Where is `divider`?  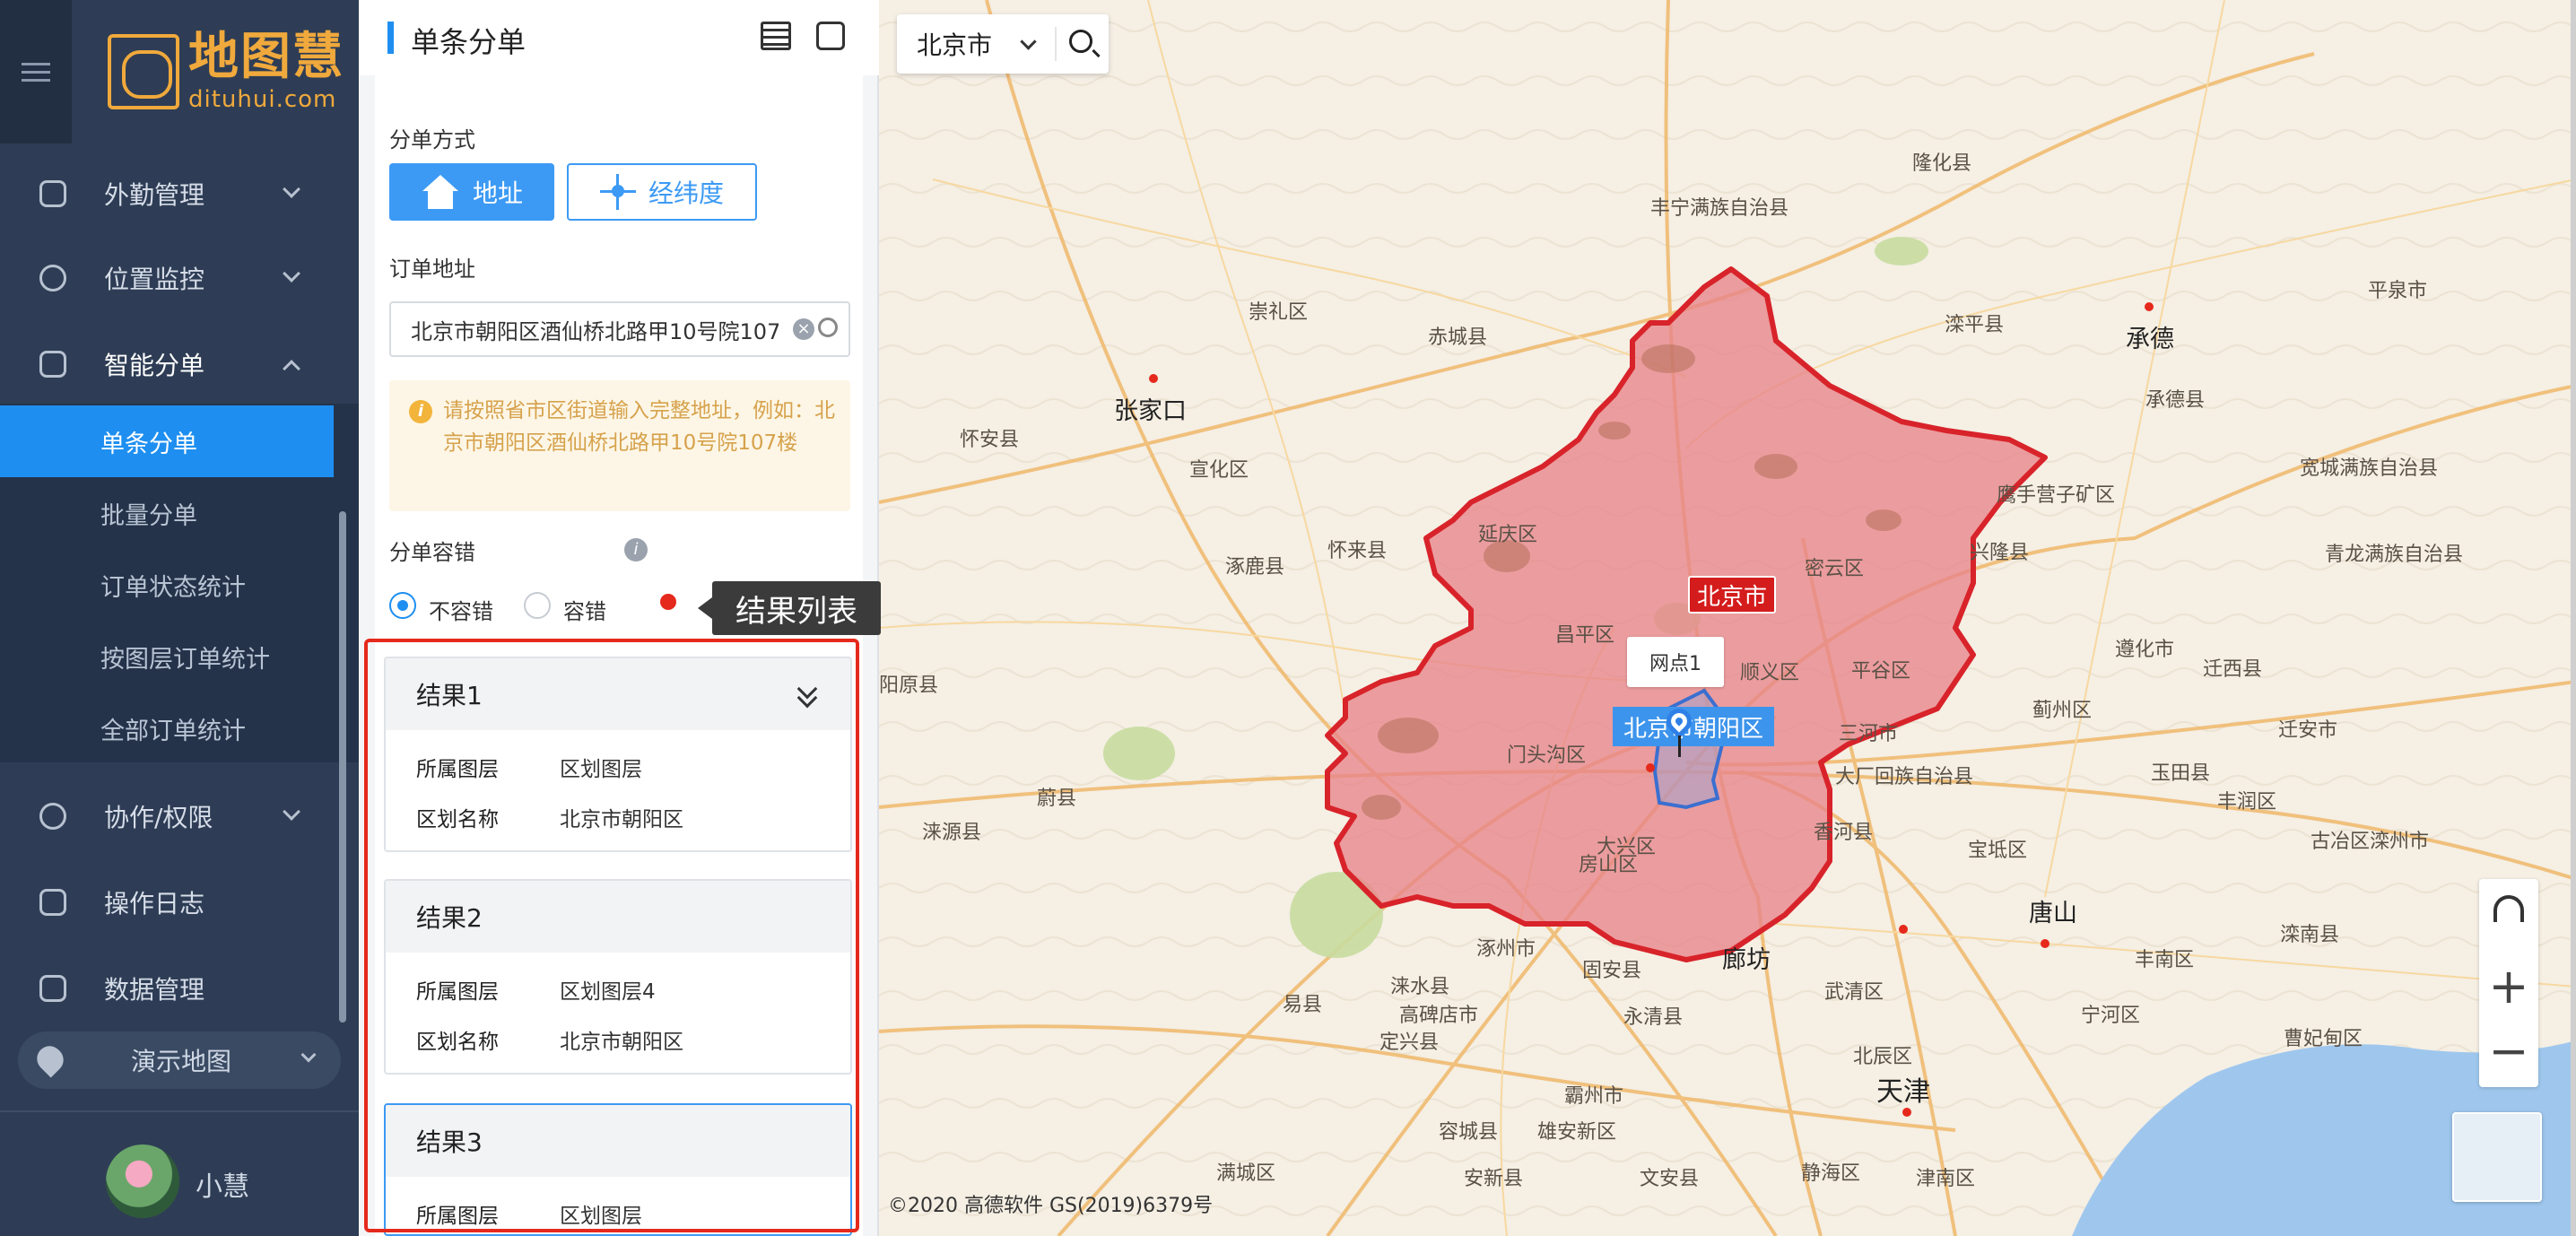 divider is located at coordinates (1056, 44).